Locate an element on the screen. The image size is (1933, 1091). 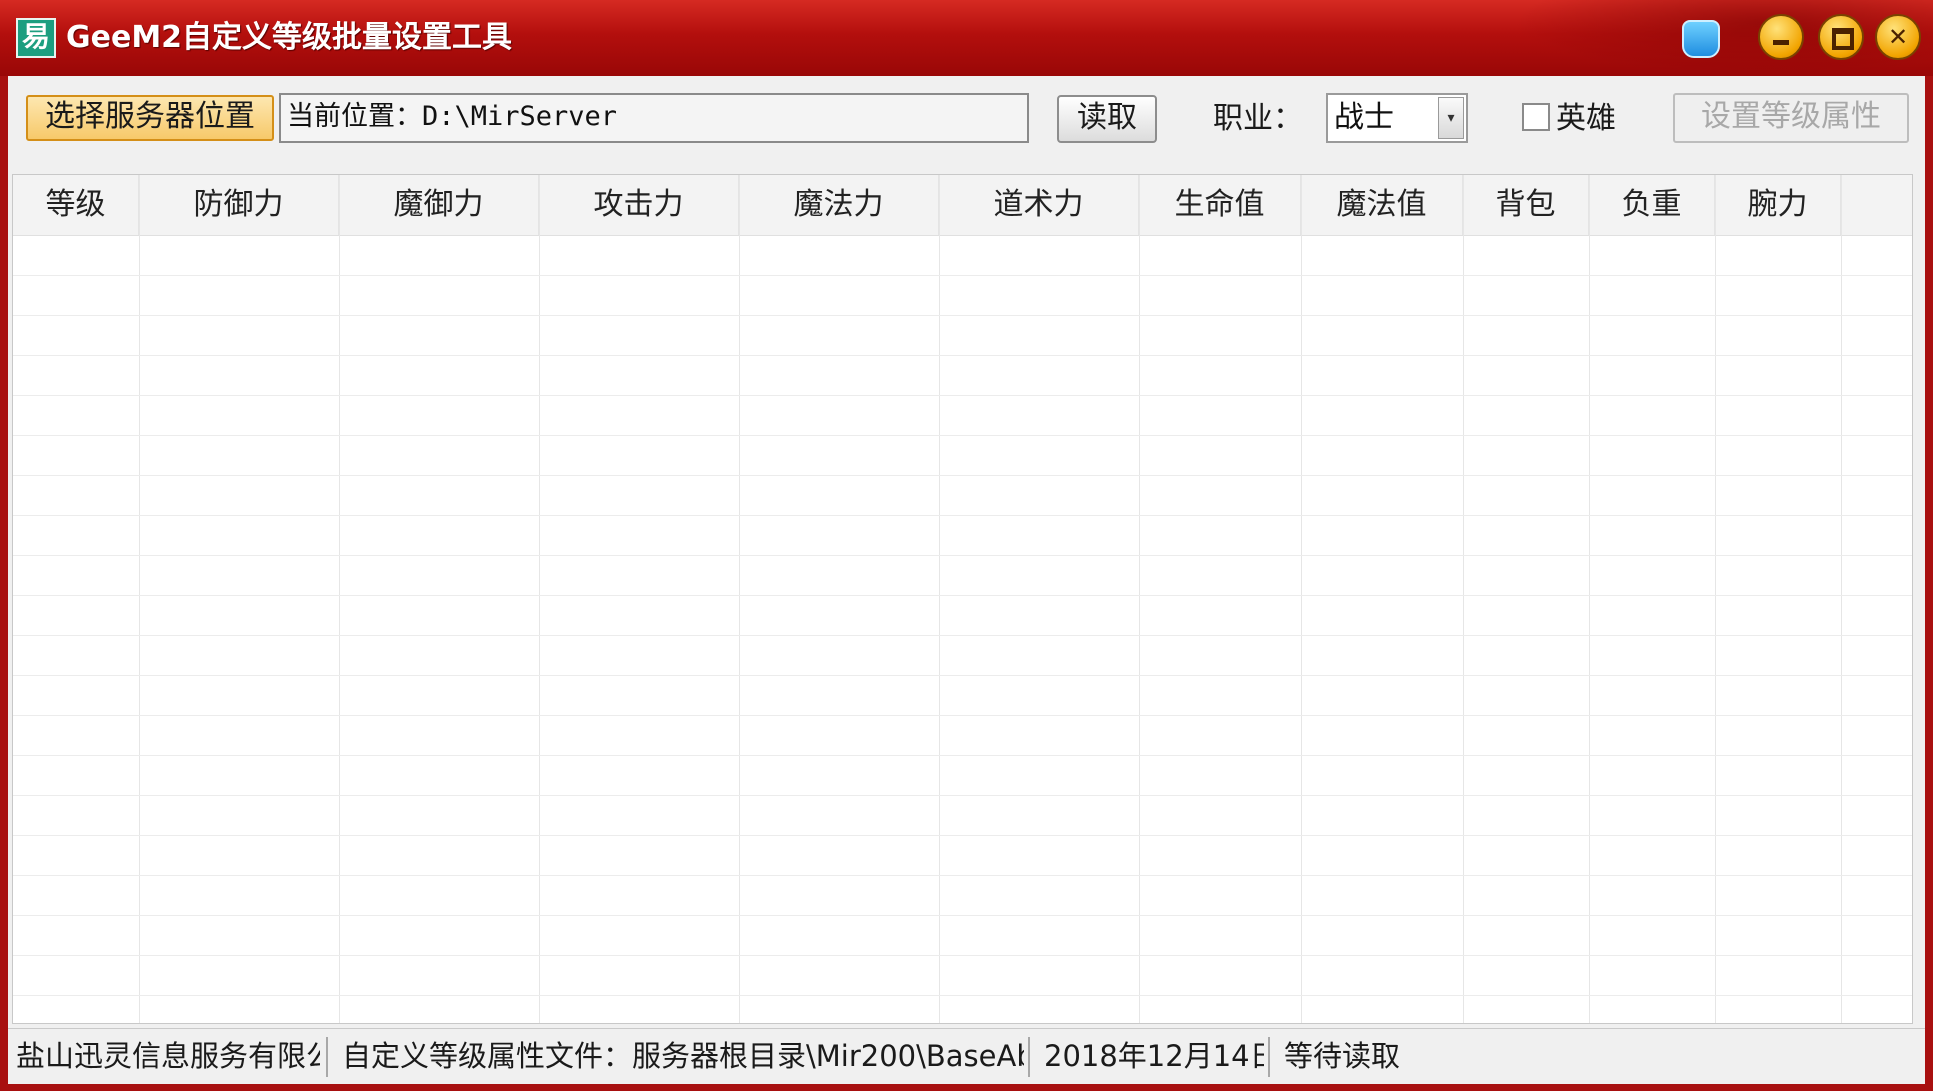
app-logo-icon: 易 is located at coordinates (36, 38).